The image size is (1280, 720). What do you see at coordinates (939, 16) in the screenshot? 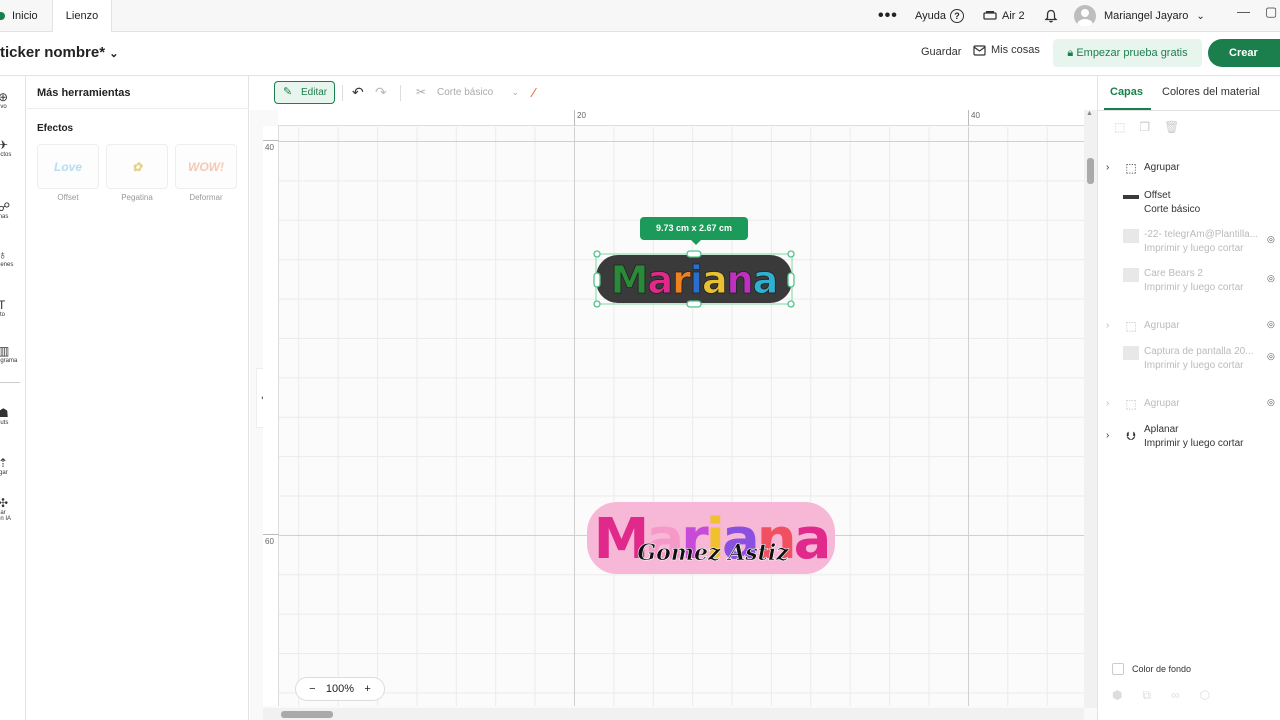
I see `help-button: Ayuda ?` at bounding box center [939, 16].